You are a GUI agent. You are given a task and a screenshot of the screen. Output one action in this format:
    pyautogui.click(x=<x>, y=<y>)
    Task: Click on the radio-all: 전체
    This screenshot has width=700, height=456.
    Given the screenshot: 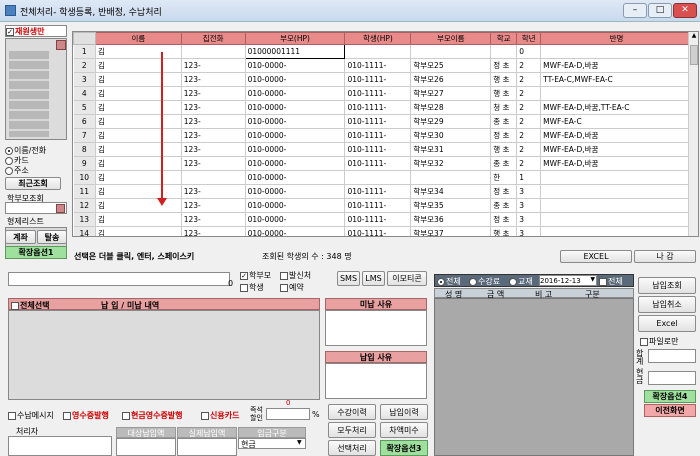 What is the action you would take?
    pyautogui.click(x=449, y=281)
    